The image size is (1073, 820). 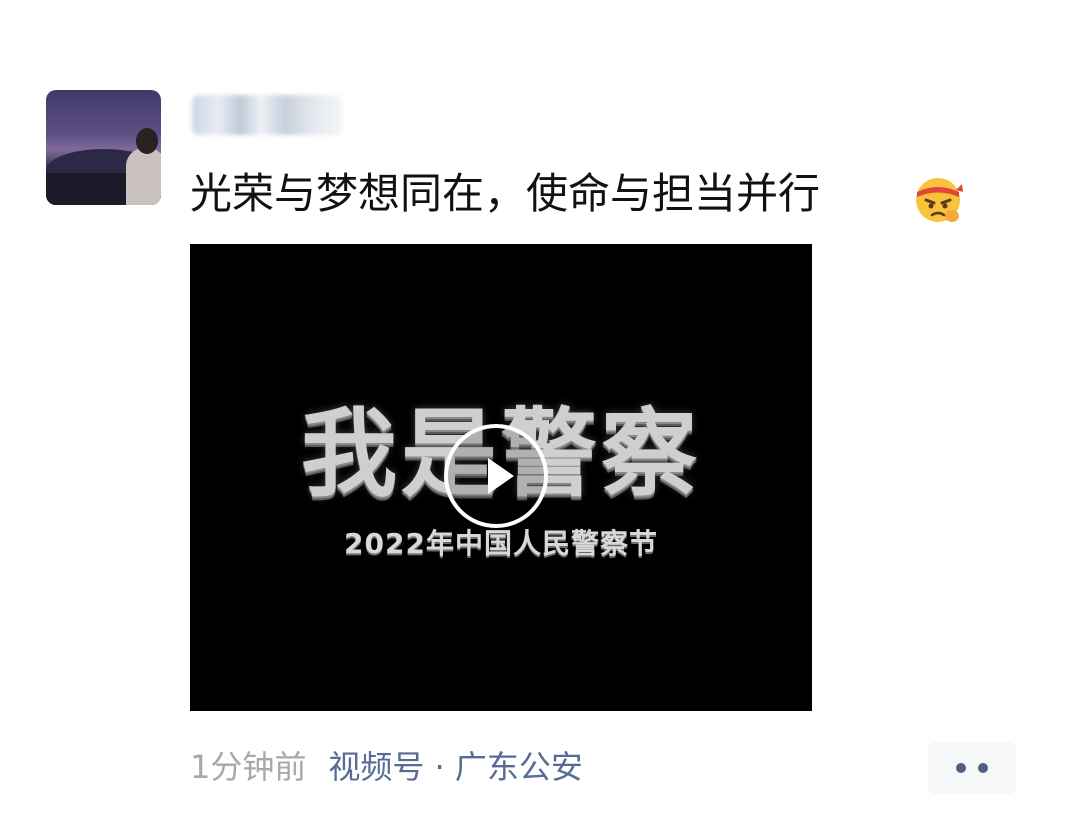 I want to click on avatar-figure-head, so click(x=147, y=141).